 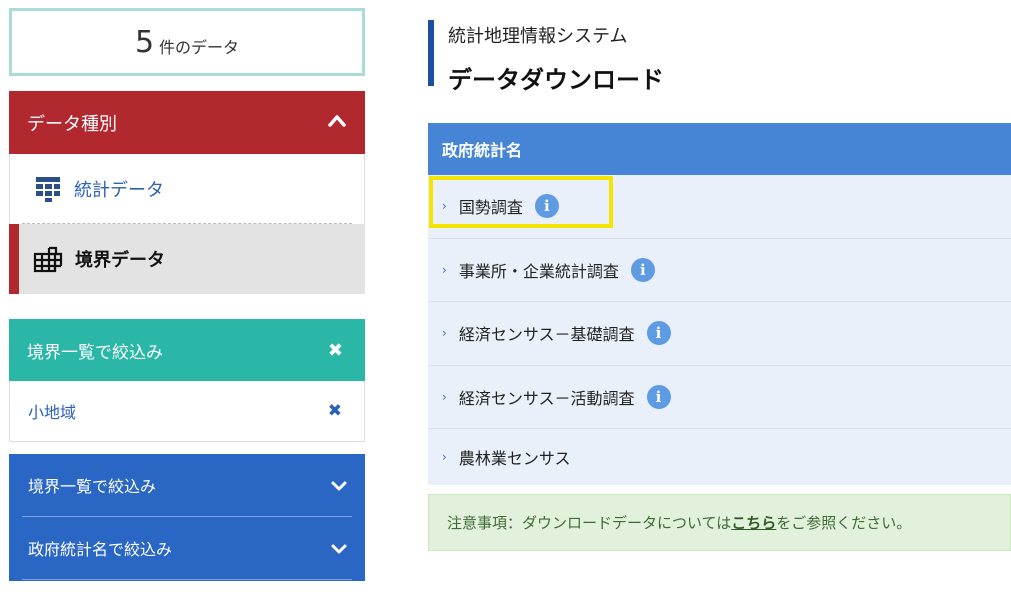 What do you see at coordinates (120, 260) in the screenshot?
I see `data-type-boundary-label: 境界データ` at bounding box center [120, 260].